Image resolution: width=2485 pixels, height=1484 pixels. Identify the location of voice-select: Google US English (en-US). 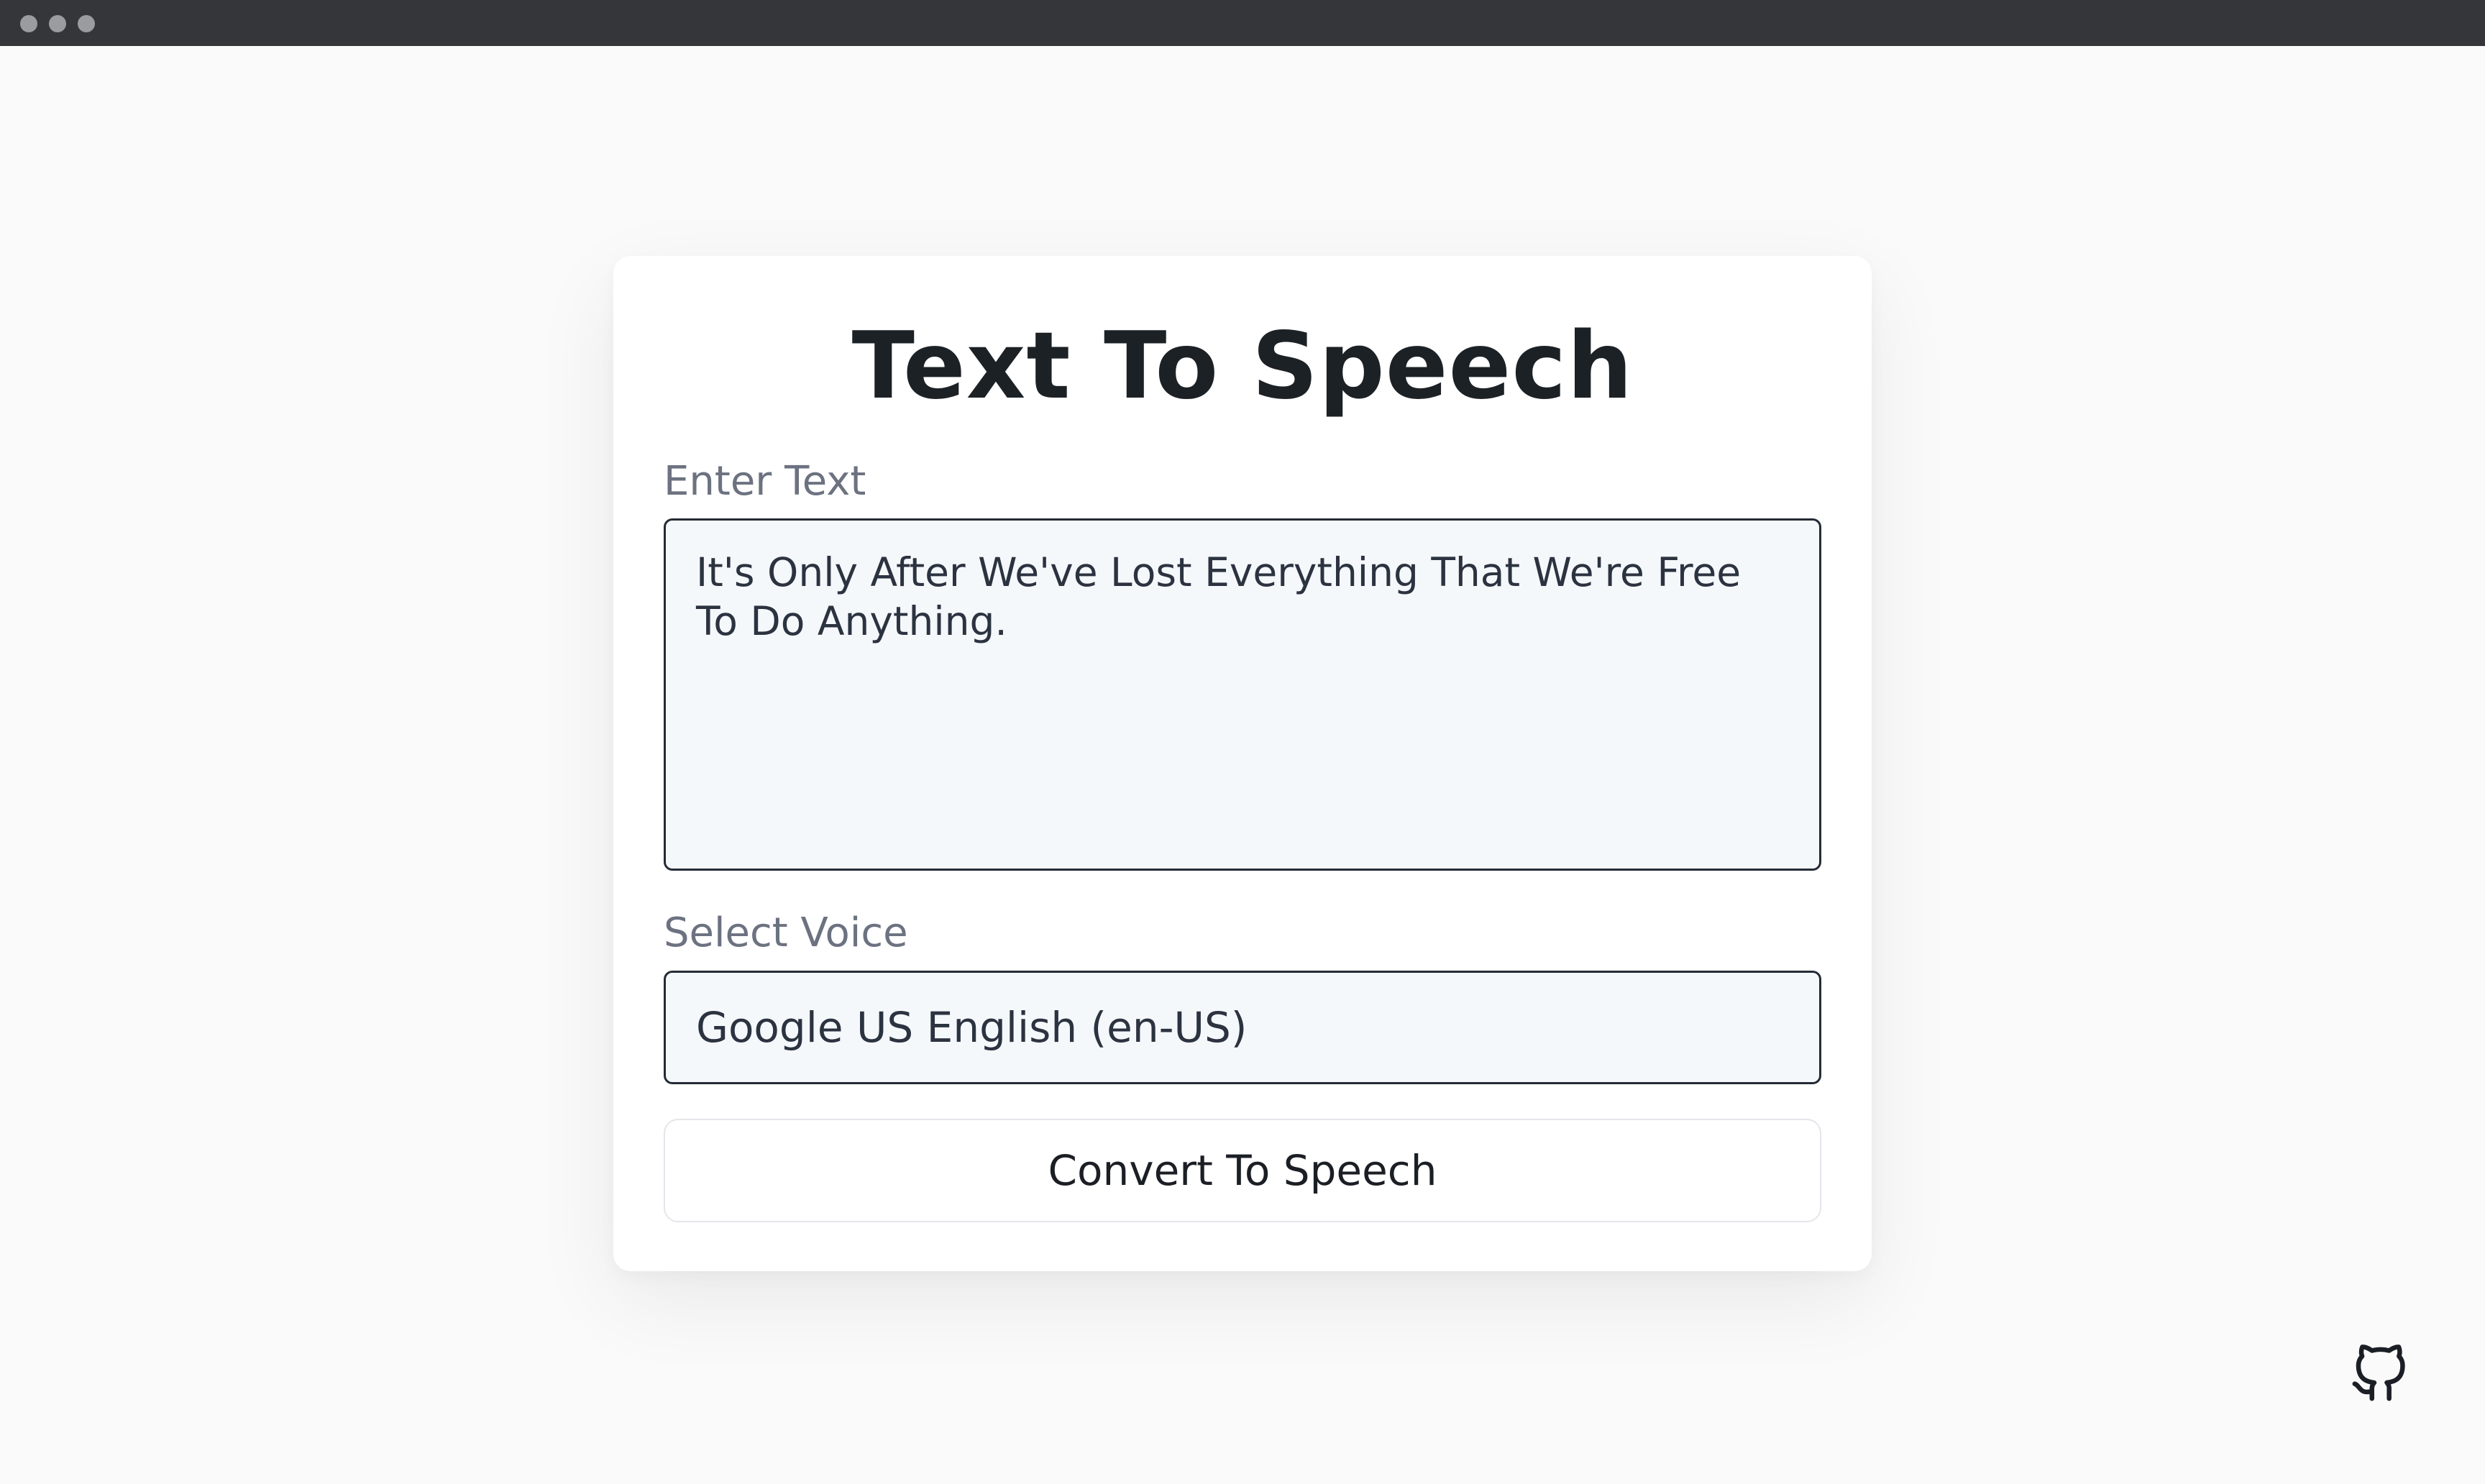
(1242, 1027).